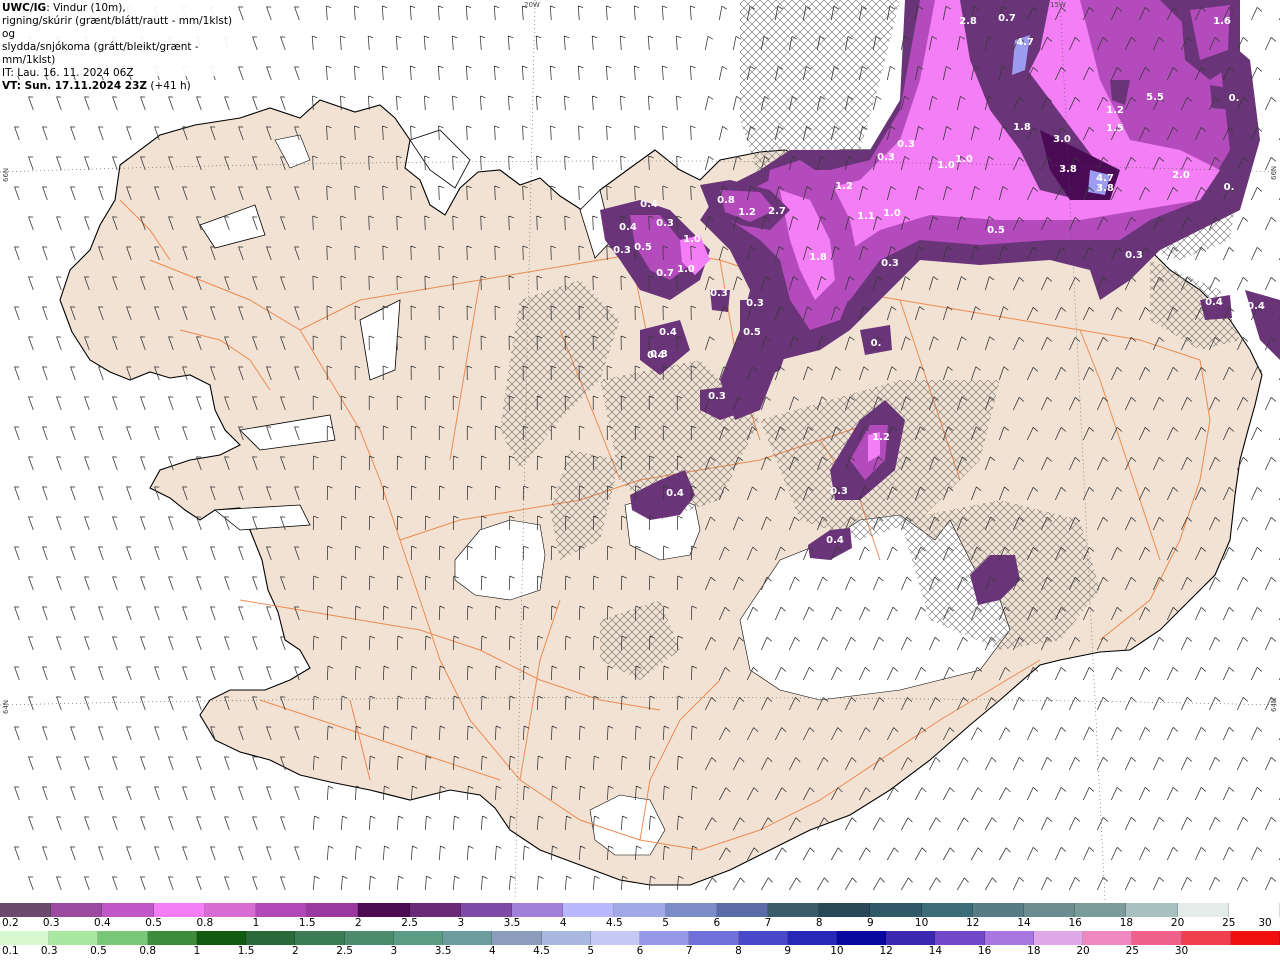 This screenshot has height=960, width=1280. What do you see at coordinates (640, 910) in the screenshot?
I see `snow-legend-bar` at bounding box center [640, 910].